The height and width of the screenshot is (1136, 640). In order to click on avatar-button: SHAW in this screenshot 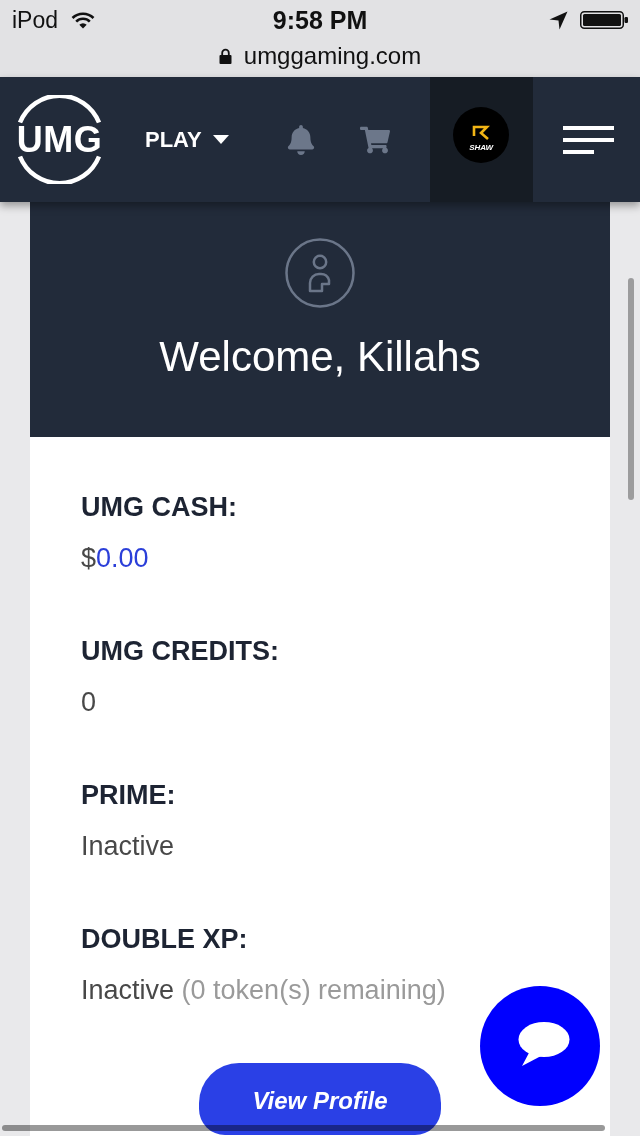, I will do `click(481, 139)`.